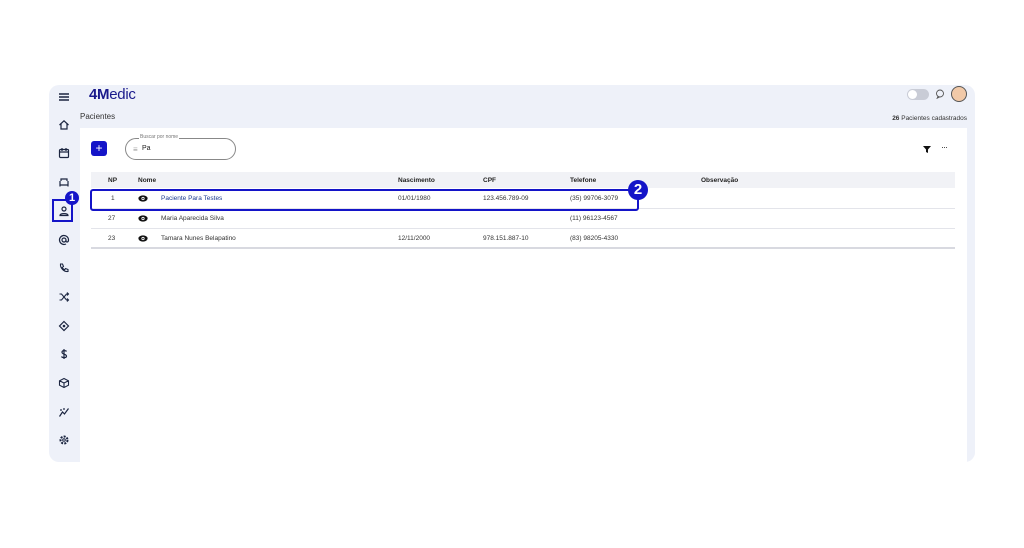 Image resolution: width=1024 pixels, height=548 pixels. I want to click on cell-nome: Tamara Nunes Belapatino, so click(198, 238).